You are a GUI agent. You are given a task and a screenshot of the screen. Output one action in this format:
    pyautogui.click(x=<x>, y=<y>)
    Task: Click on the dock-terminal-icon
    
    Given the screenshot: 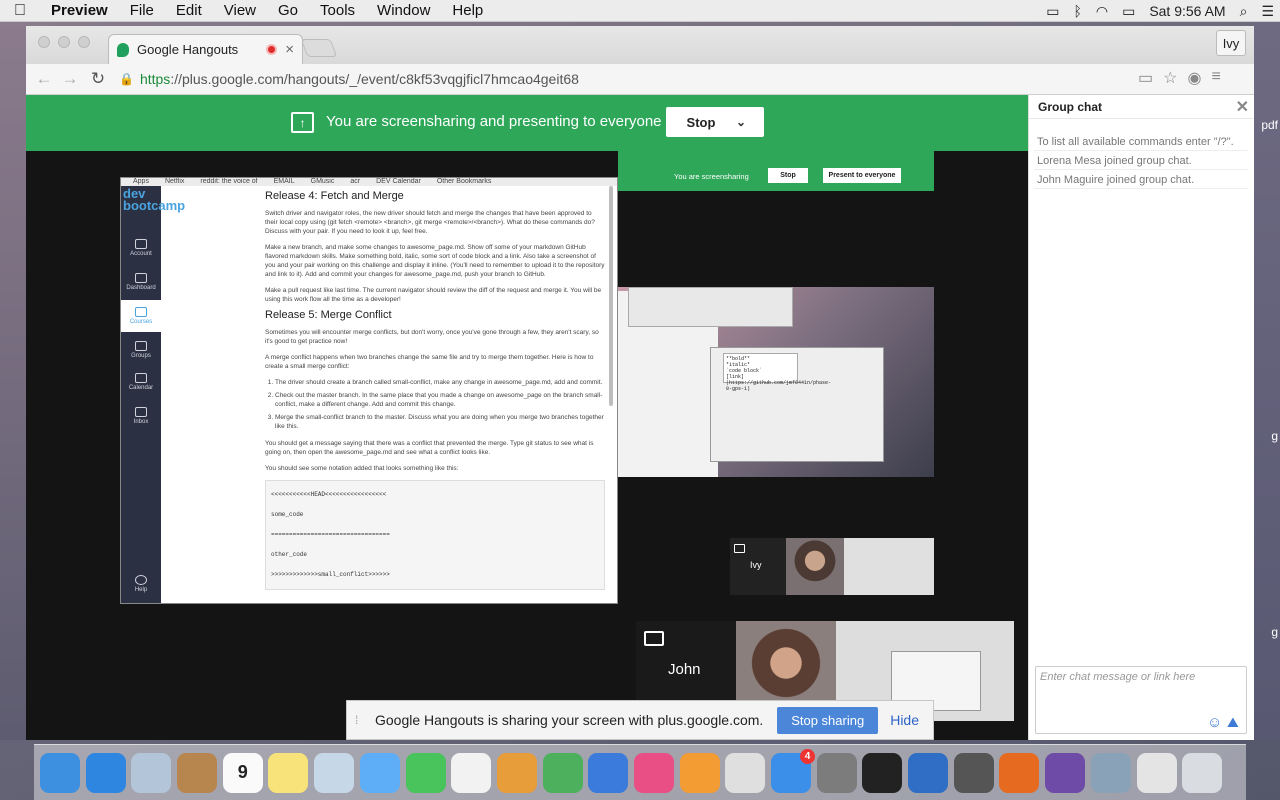 What is the action you would take?
    pyautogui.click(x=882, y=772)
    